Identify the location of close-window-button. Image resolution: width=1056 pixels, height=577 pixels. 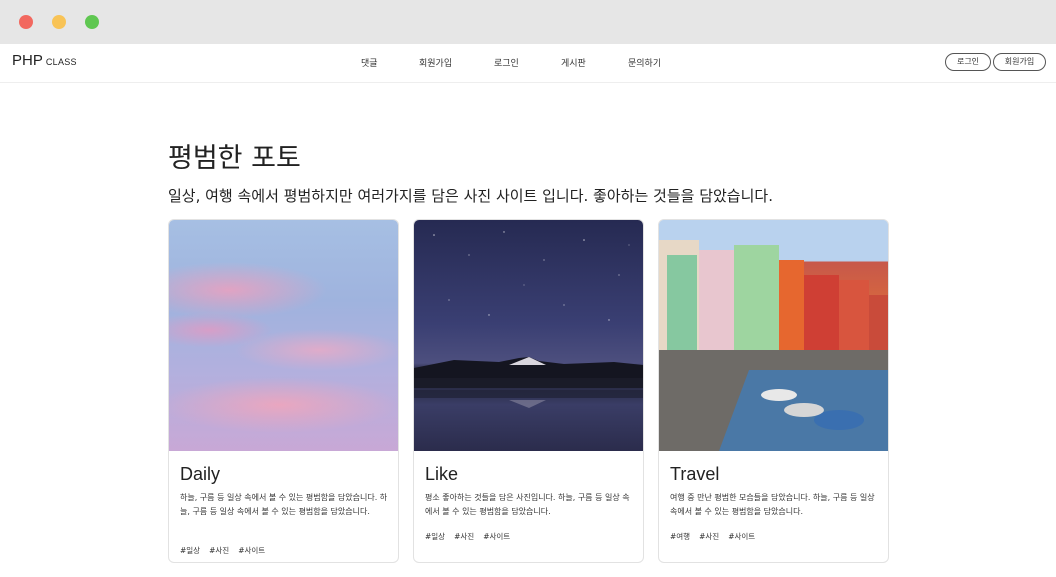
(26, 22).